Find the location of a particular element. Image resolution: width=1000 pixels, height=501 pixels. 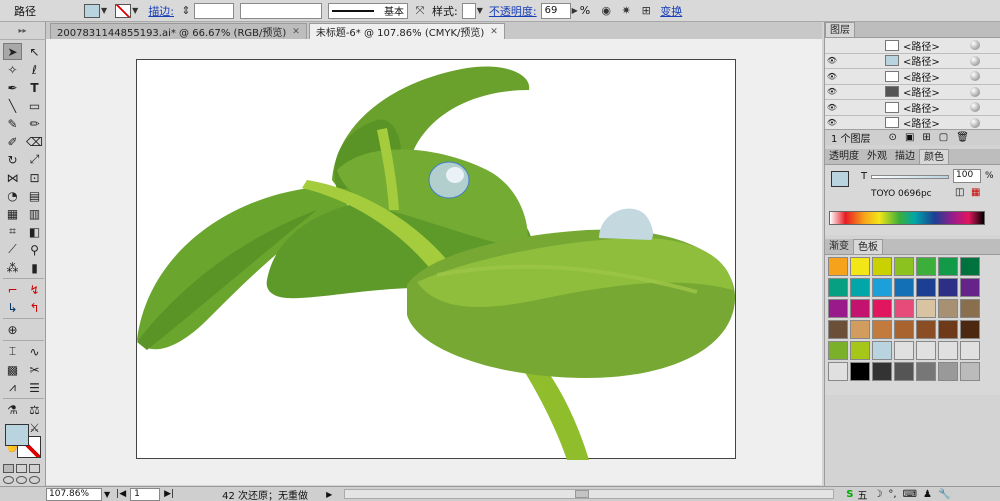

live-paint-tool-icon: ▤ is located at coordinates (34, 195).